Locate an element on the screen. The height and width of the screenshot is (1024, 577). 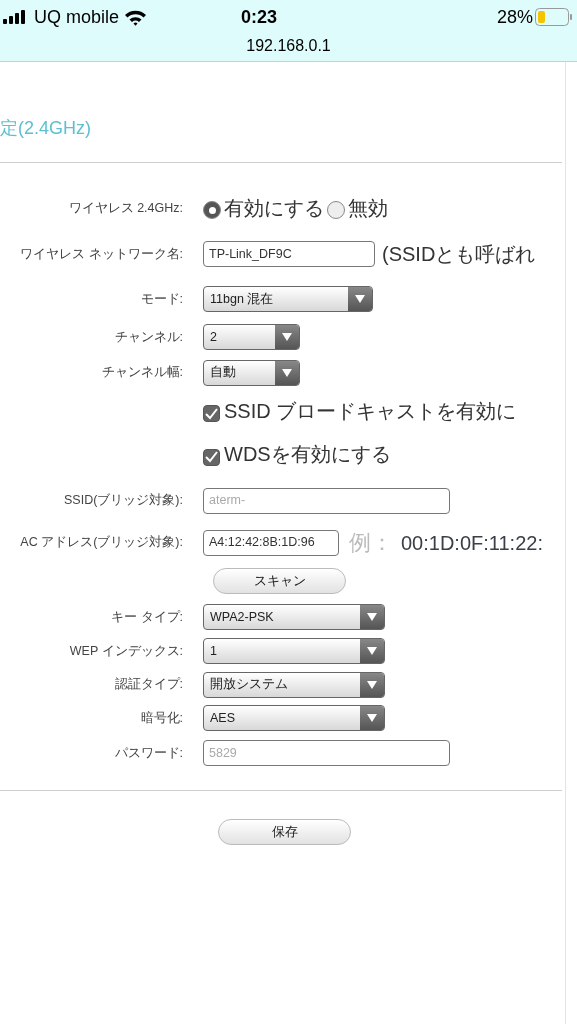
field-label: キー タイプ: is located at coordinates (147, 617).